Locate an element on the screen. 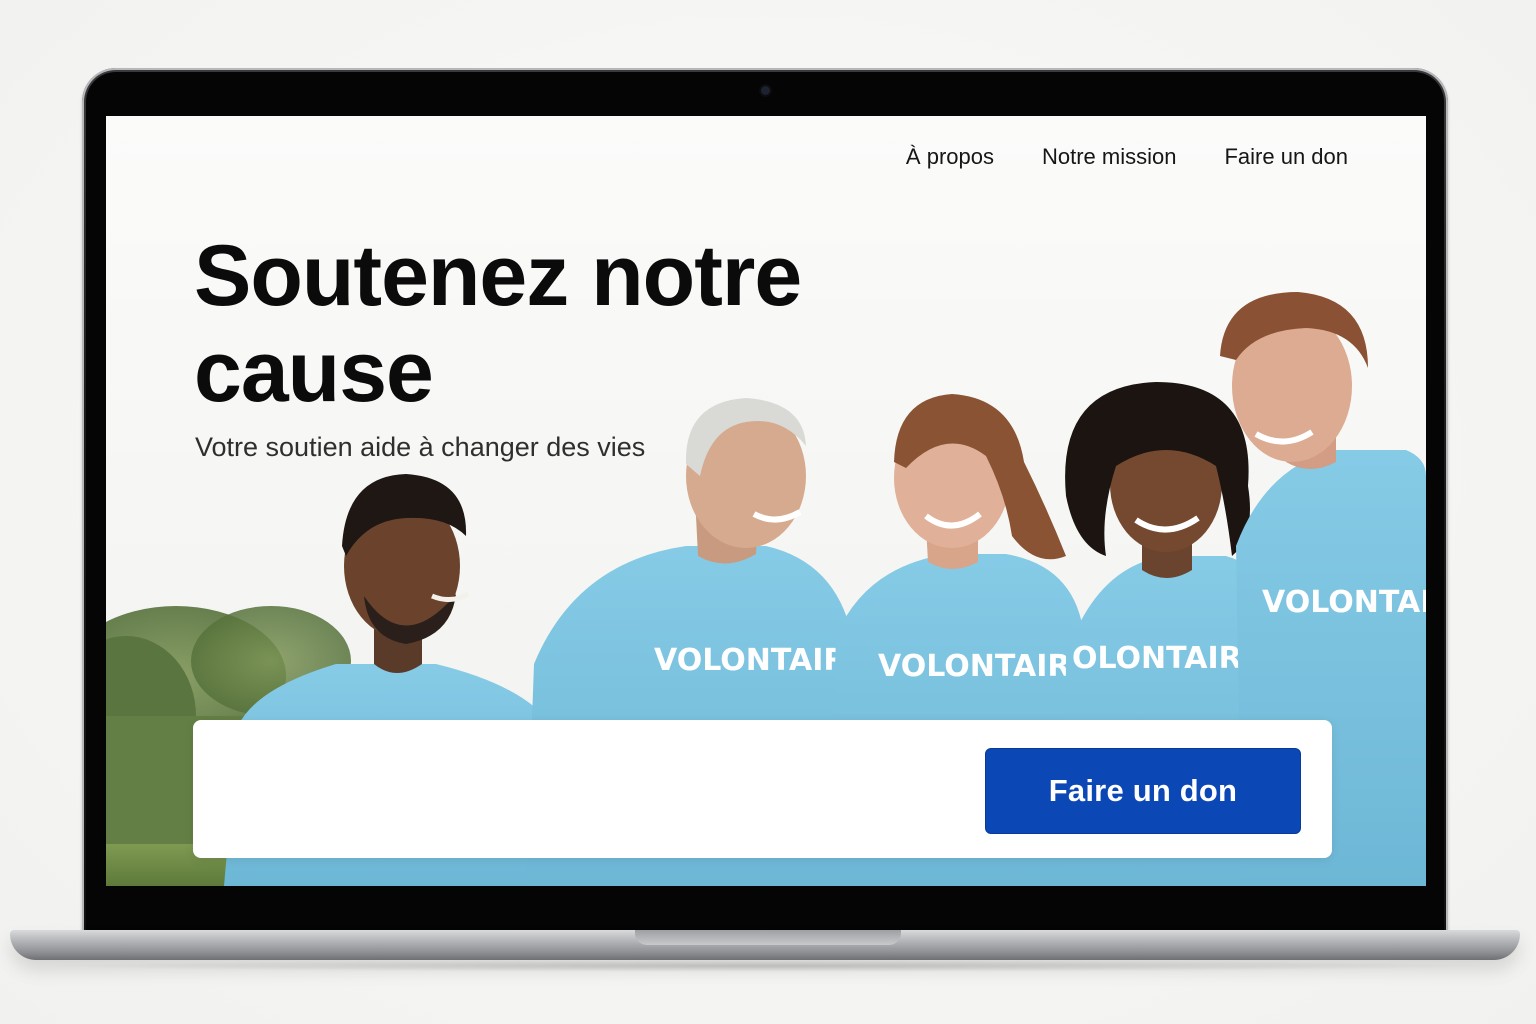 This screenshot has width=1536, height=1024. nav-link-mission: Notre mission is located at coordinates (1109, 157).